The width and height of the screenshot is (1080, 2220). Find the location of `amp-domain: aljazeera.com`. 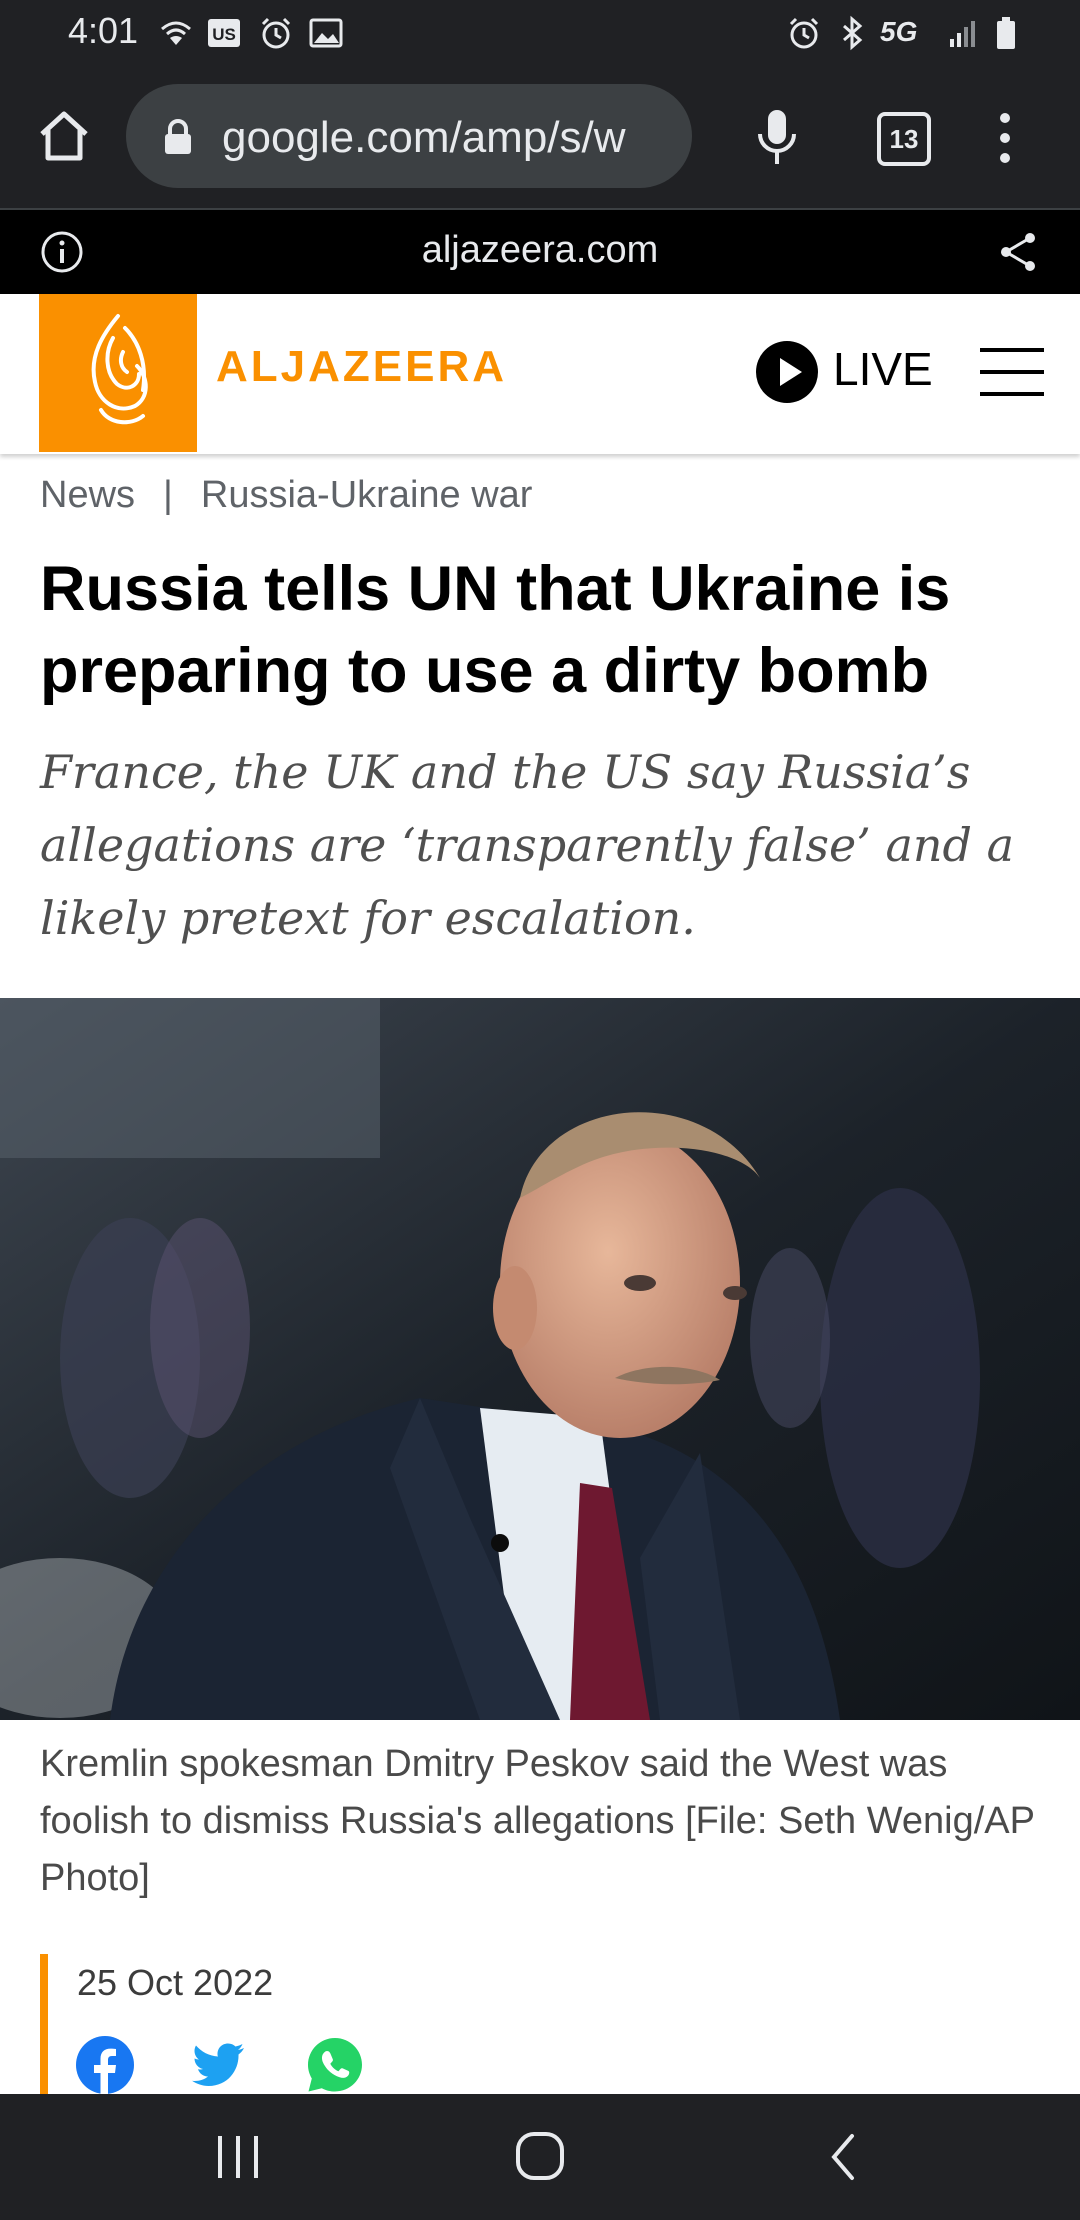

amp-domain: aljazeera.com is located at coordinates (540, 250).